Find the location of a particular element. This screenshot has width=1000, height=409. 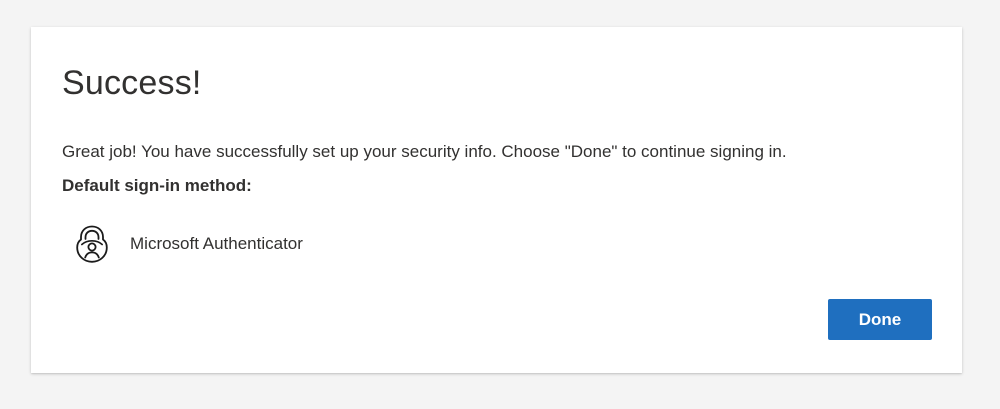

default-method-item: Microsoft Authenticator is located at coordinates (189, 244).